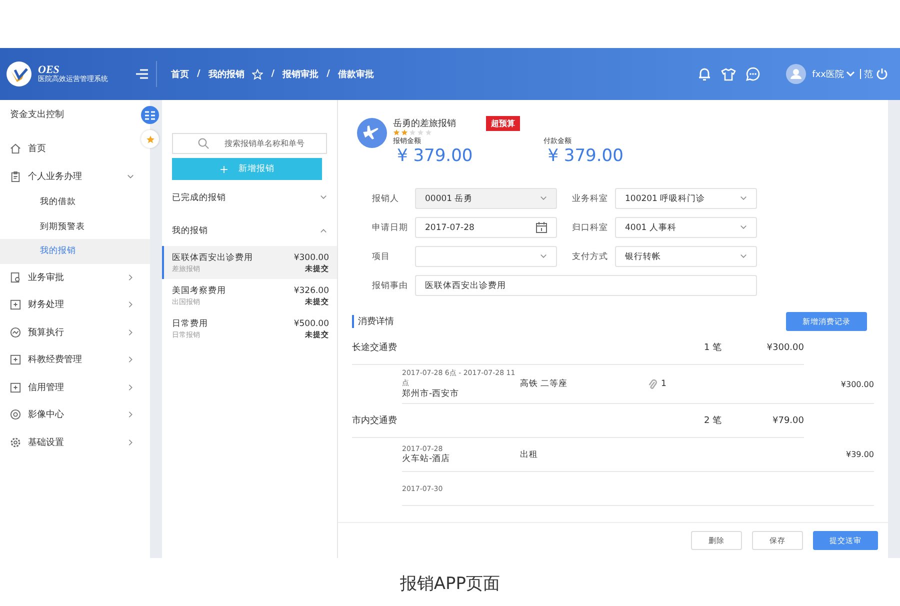 The height and width of the screenshot is (606, 900). Describe the element at coordinates (590, 198) in the screenshot. I see `field-label: 业务科室` at that location.